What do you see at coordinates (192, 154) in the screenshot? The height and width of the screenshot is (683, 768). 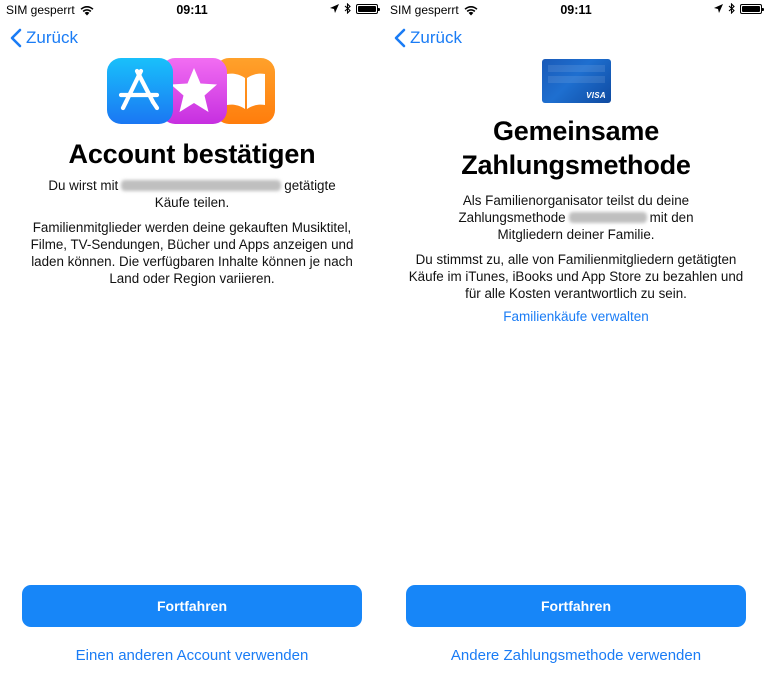 I see `page-title: Account bestätigen` at bounding box center [192, 154].